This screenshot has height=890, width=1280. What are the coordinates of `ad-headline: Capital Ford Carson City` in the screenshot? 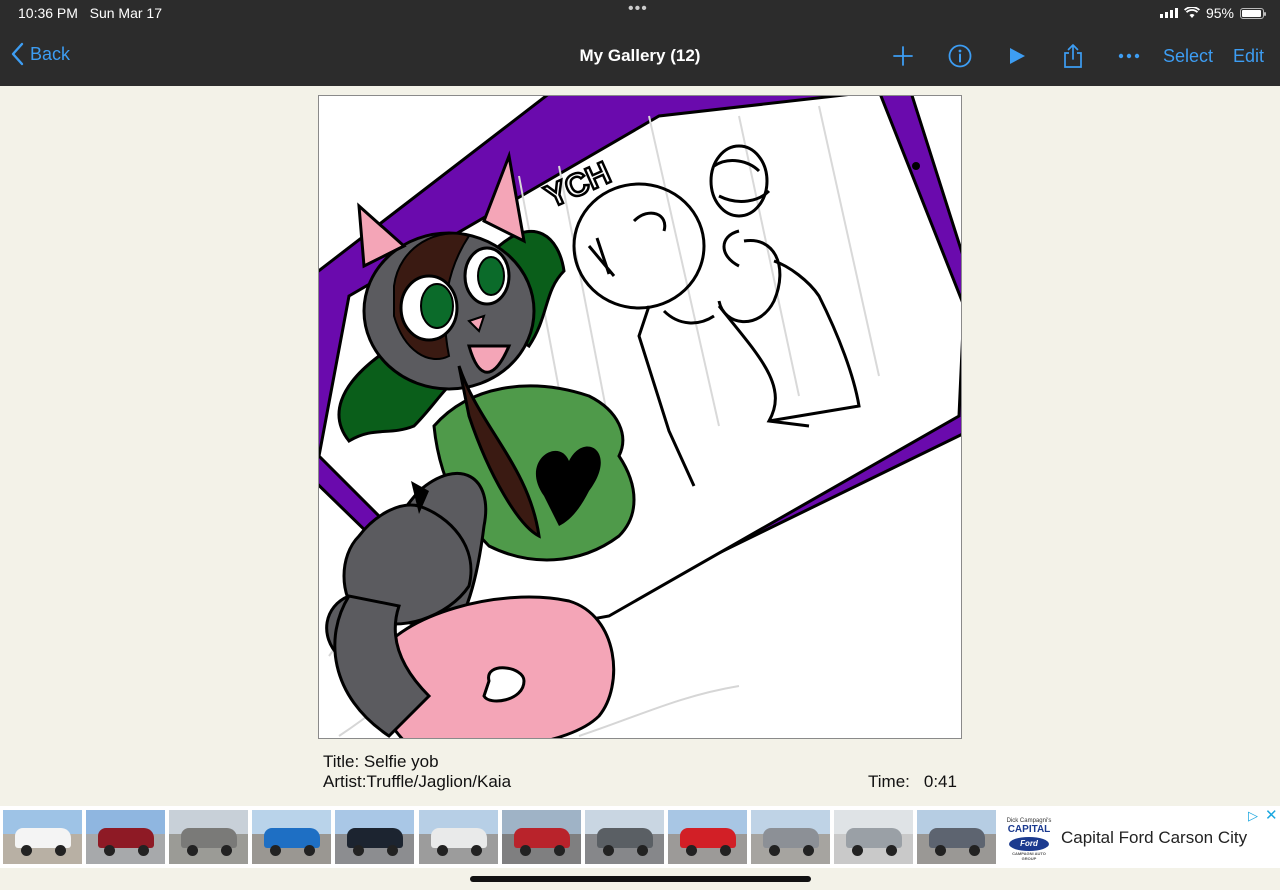 It's located at (1154, 838).